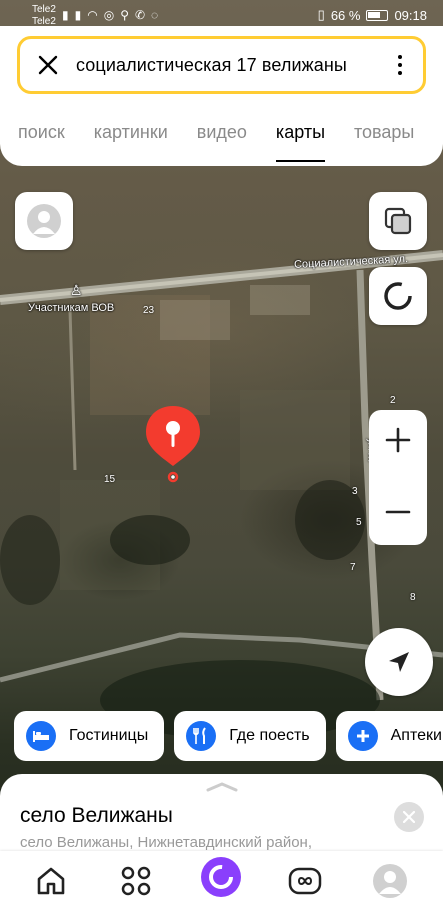 The width and height of the screenshot is (443, 910). I want to click on nav-services-button, so click(136, 881).